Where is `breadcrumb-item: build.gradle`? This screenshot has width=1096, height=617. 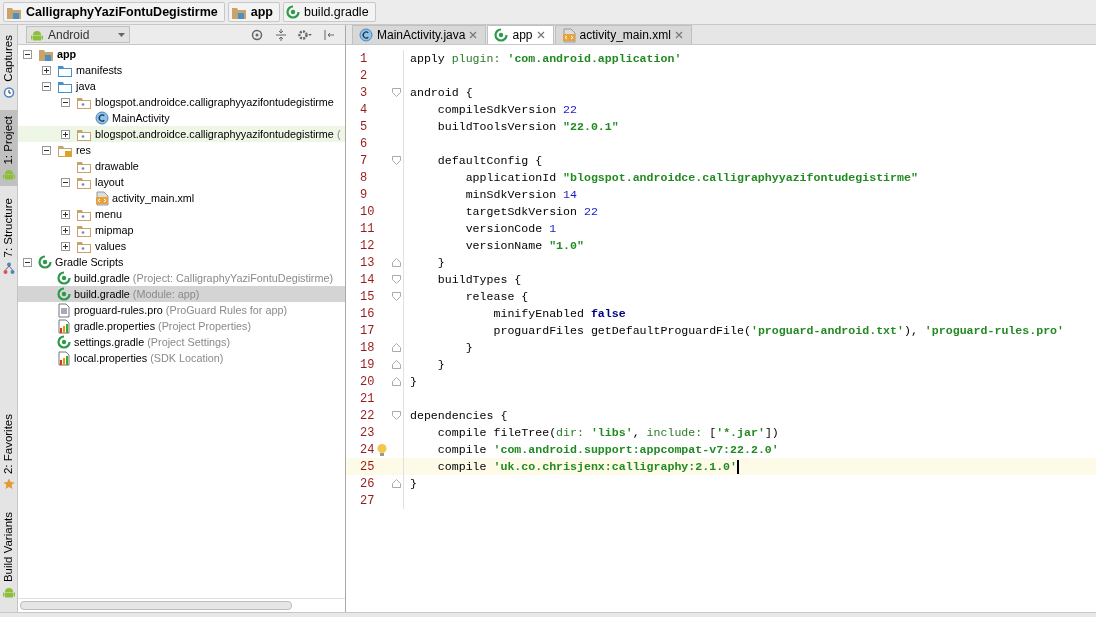
breadcrumb-item: build.gradle is located at coordinates (329, 12).